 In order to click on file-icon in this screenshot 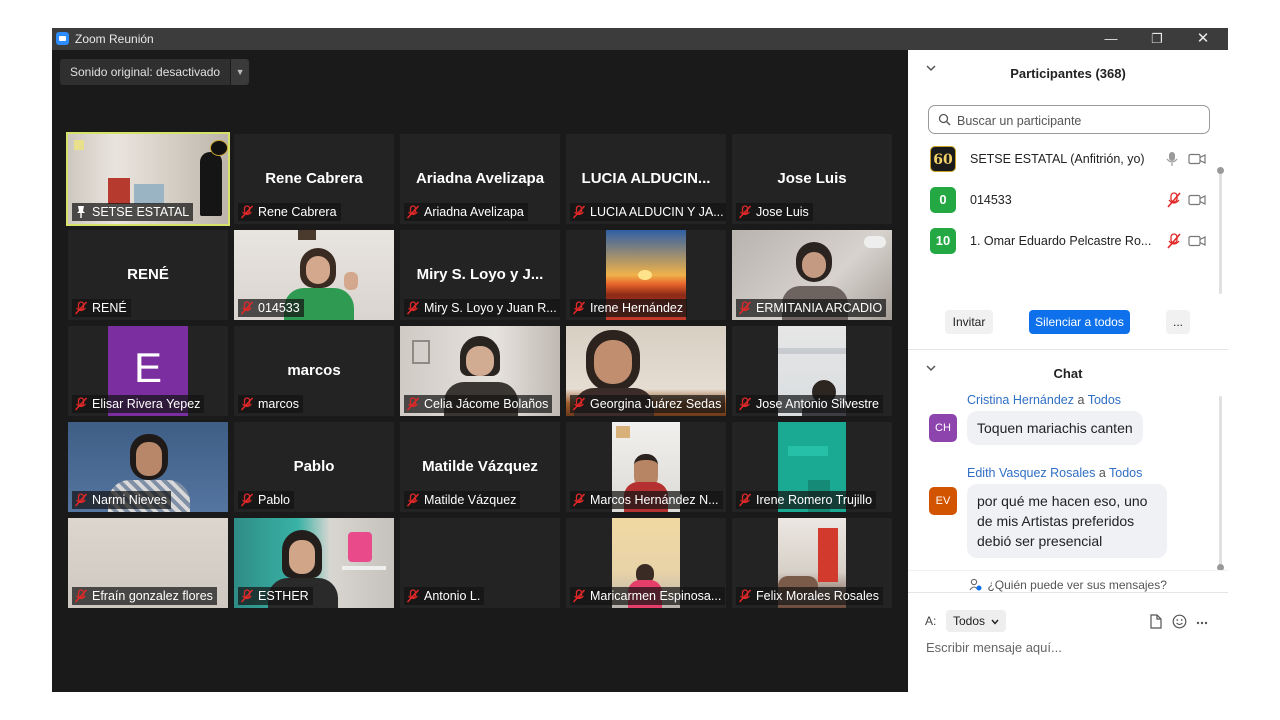, I will do `click(1156, 621)`.